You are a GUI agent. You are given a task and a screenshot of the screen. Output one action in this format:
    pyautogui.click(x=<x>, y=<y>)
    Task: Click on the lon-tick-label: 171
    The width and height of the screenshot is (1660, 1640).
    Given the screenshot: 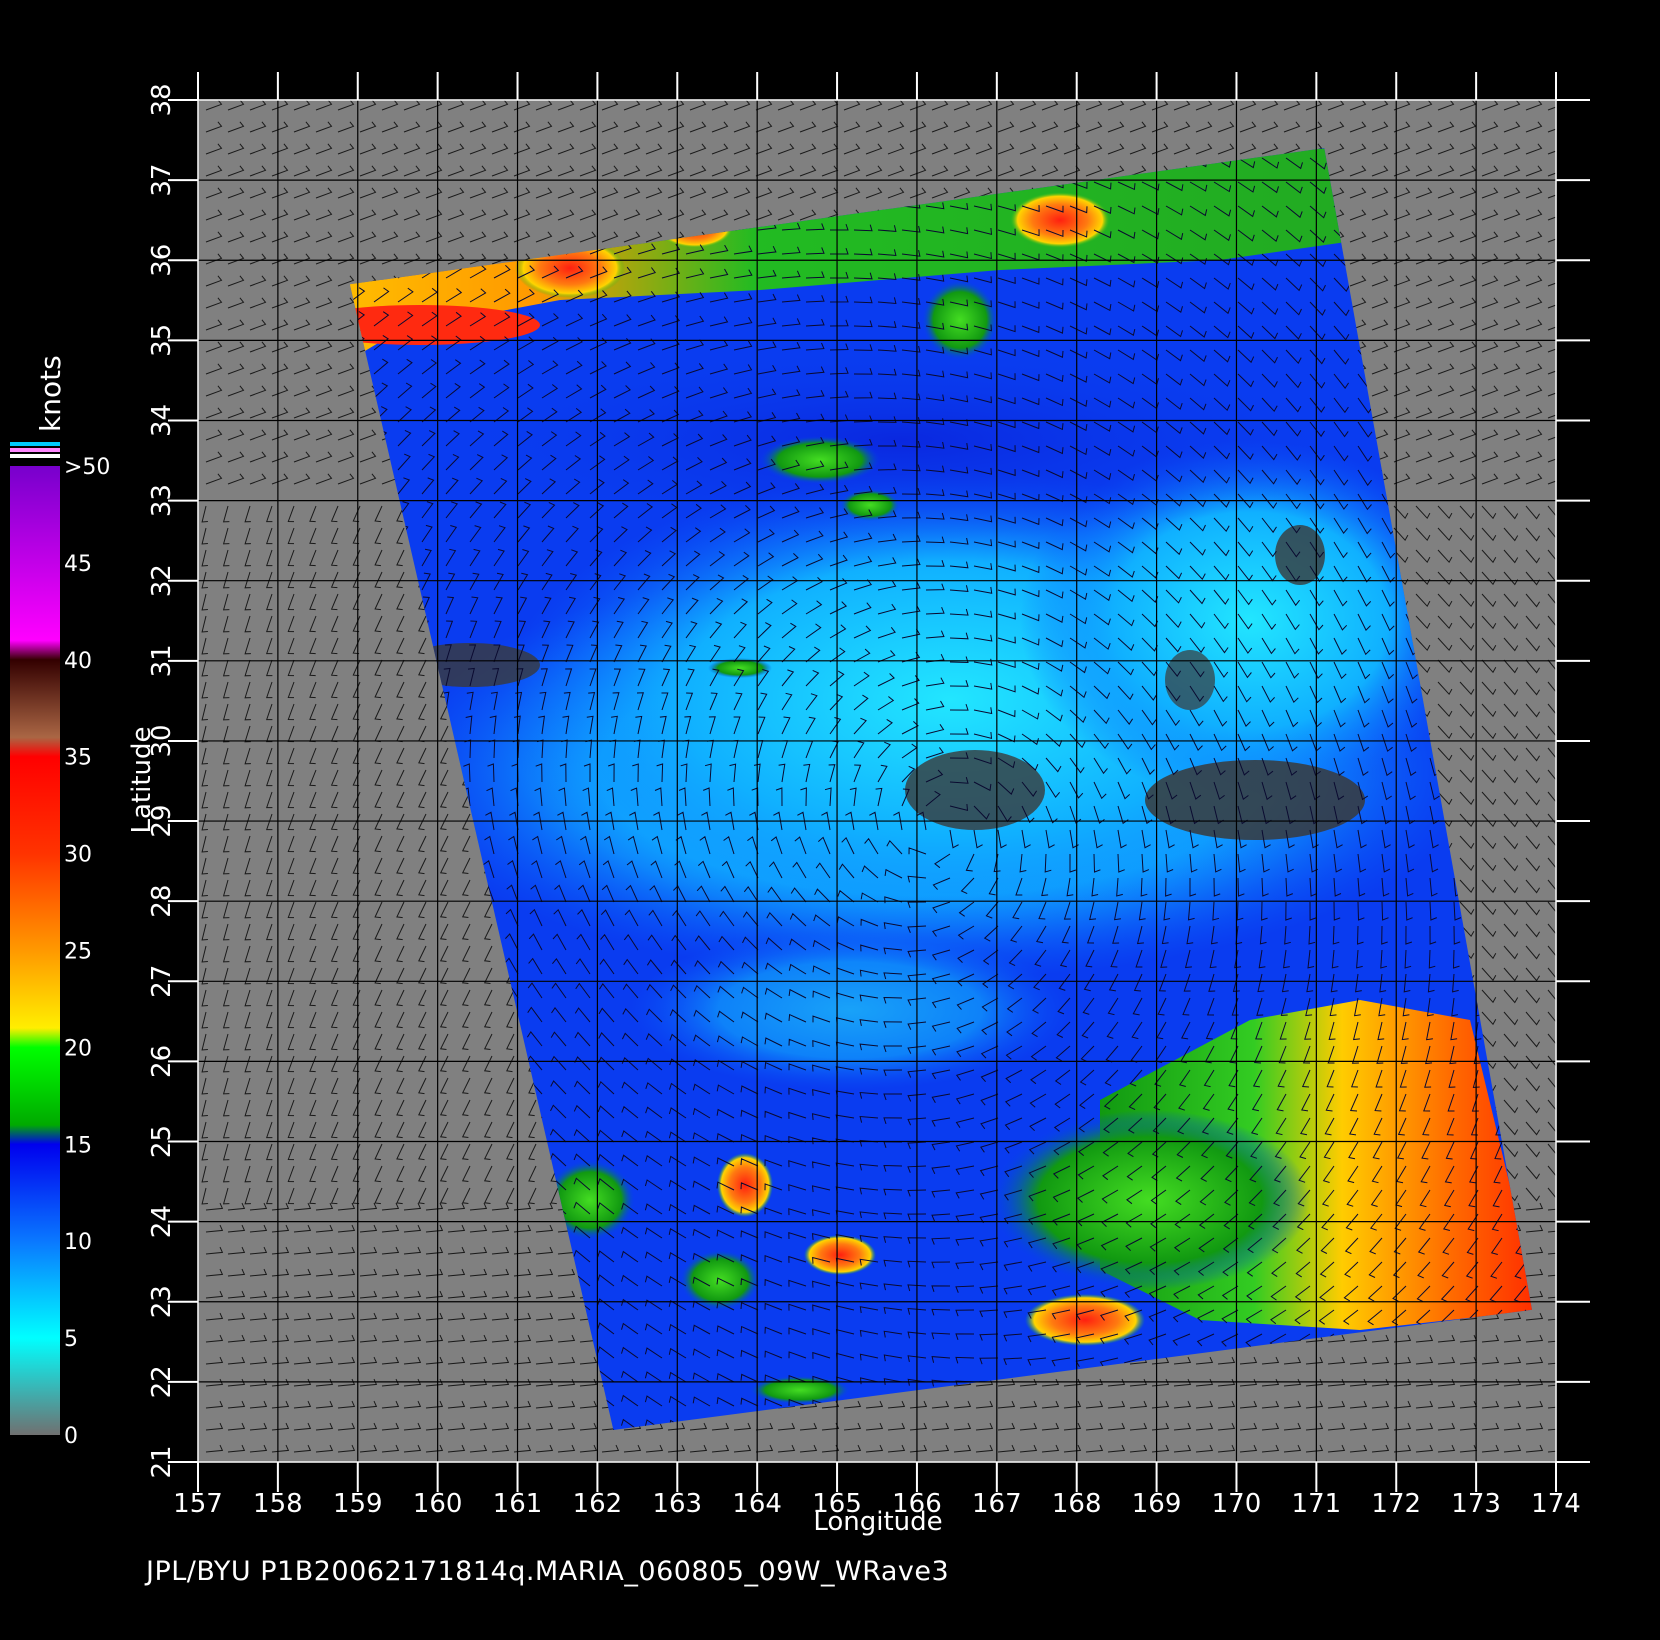 What is the action you would take?
    pyautogui.click(x=1317, y=1504)
    